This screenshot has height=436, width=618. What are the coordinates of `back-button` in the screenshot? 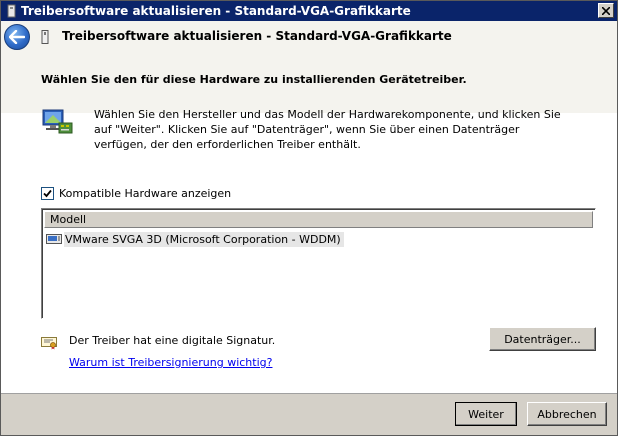 It's located at (17, 37).